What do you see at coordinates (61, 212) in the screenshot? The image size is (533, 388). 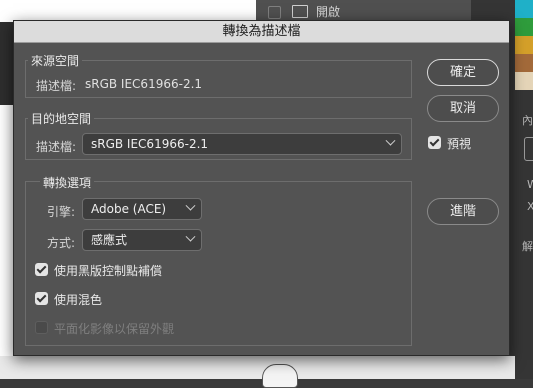 I see `engine-label: 引擎:` at bounding box center [61, 212].